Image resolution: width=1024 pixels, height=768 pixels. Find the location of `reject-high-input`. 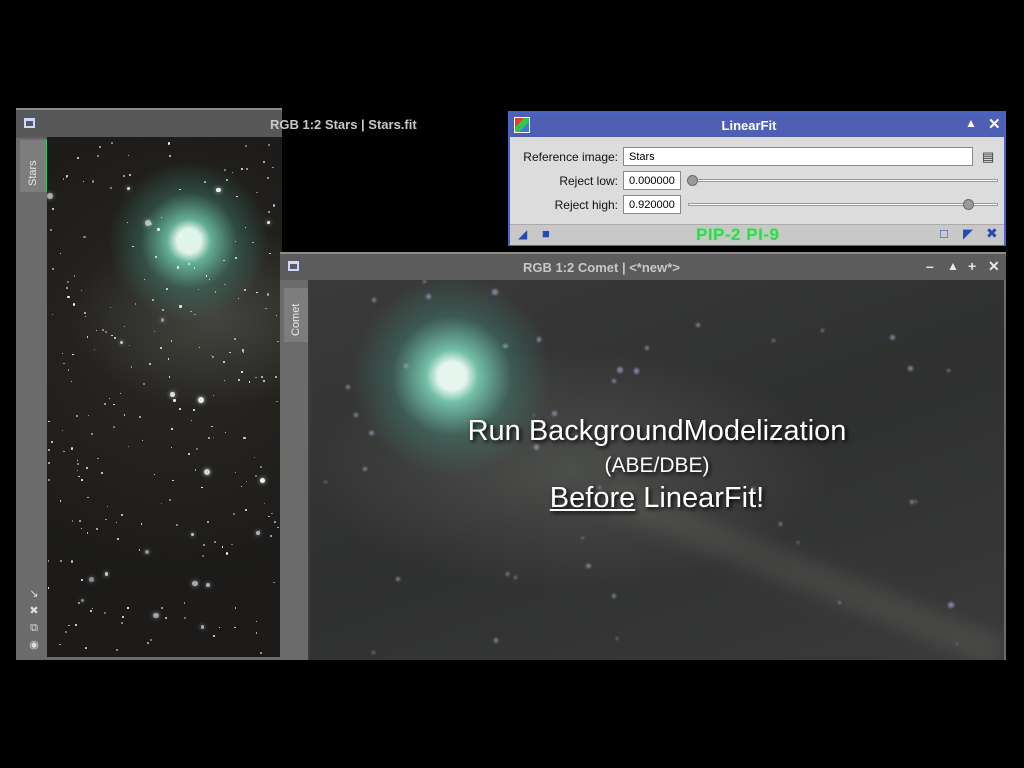

reject-high-input is located at coordinates (652, 204).